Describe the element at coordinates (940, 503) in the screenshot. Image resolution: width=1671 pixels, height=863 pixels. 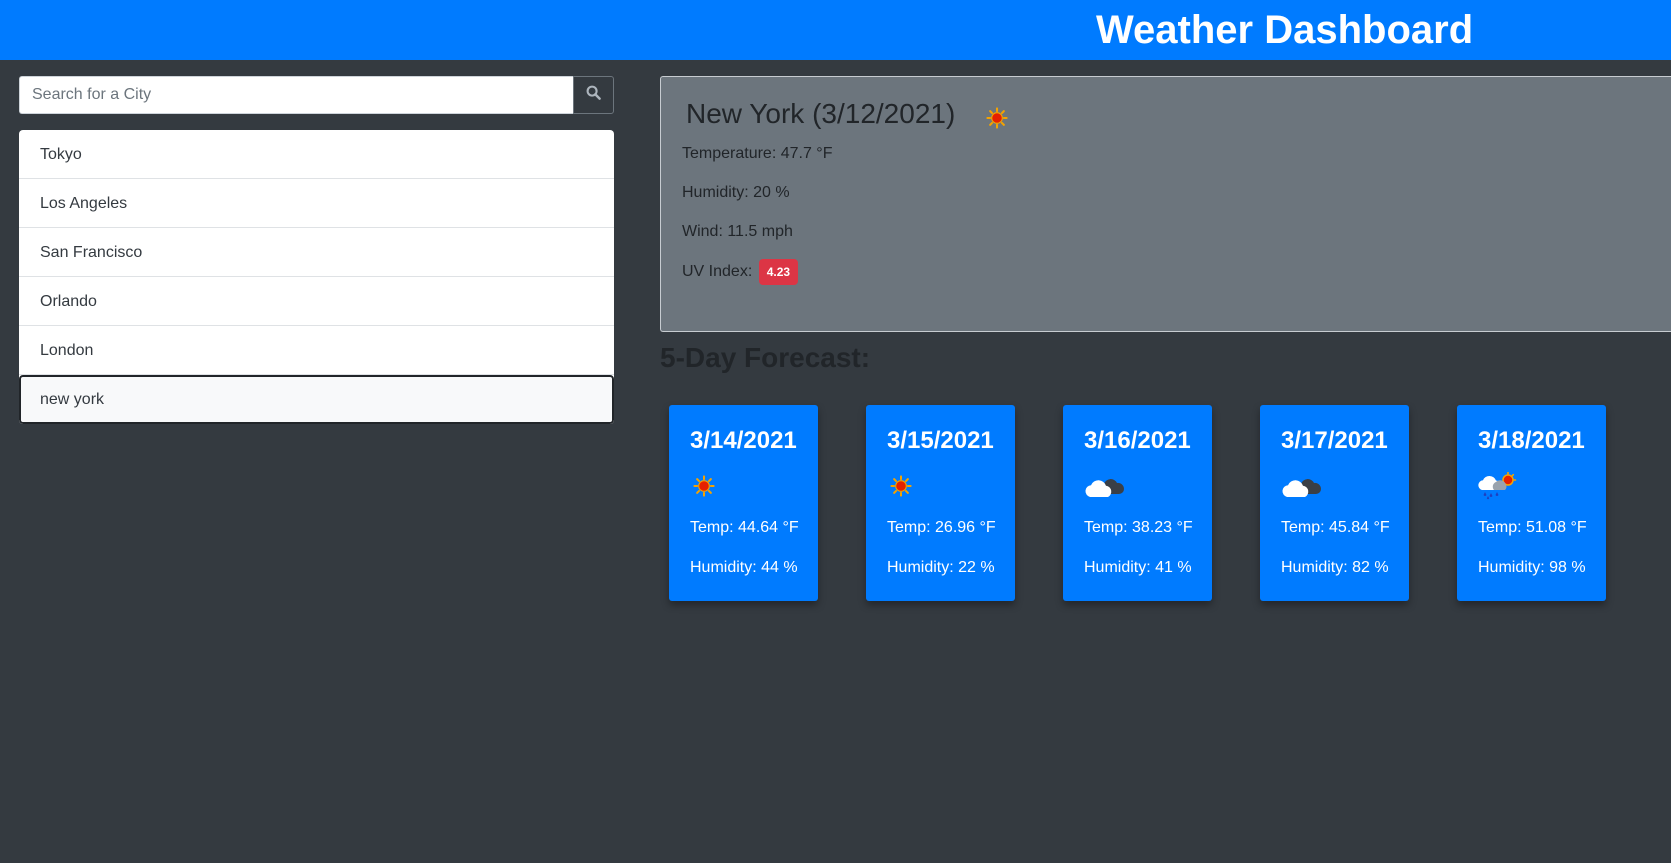
I see `forecast-card: 3/15/2021 Temp: 26.96 °F Humidity: 22 %` at that location.